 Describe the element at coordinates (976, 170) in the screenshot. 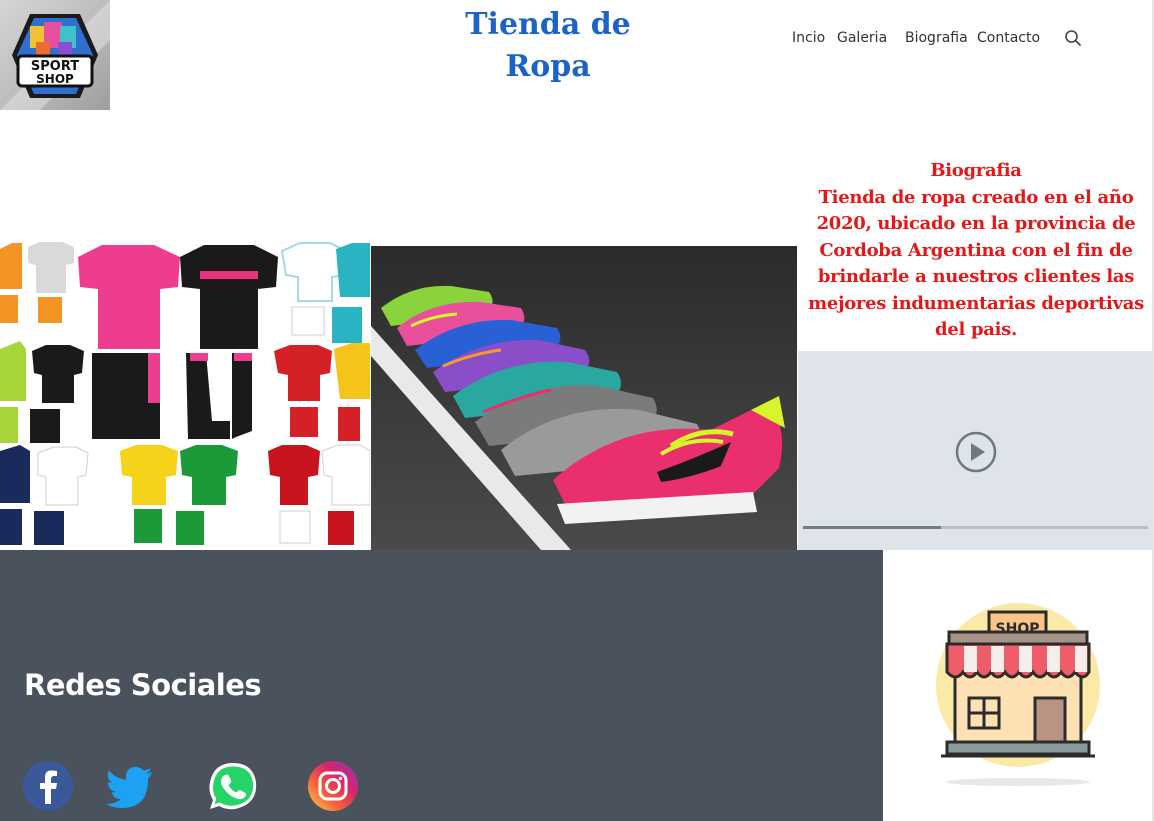

I see `bio-heading: Biografia` at that location.